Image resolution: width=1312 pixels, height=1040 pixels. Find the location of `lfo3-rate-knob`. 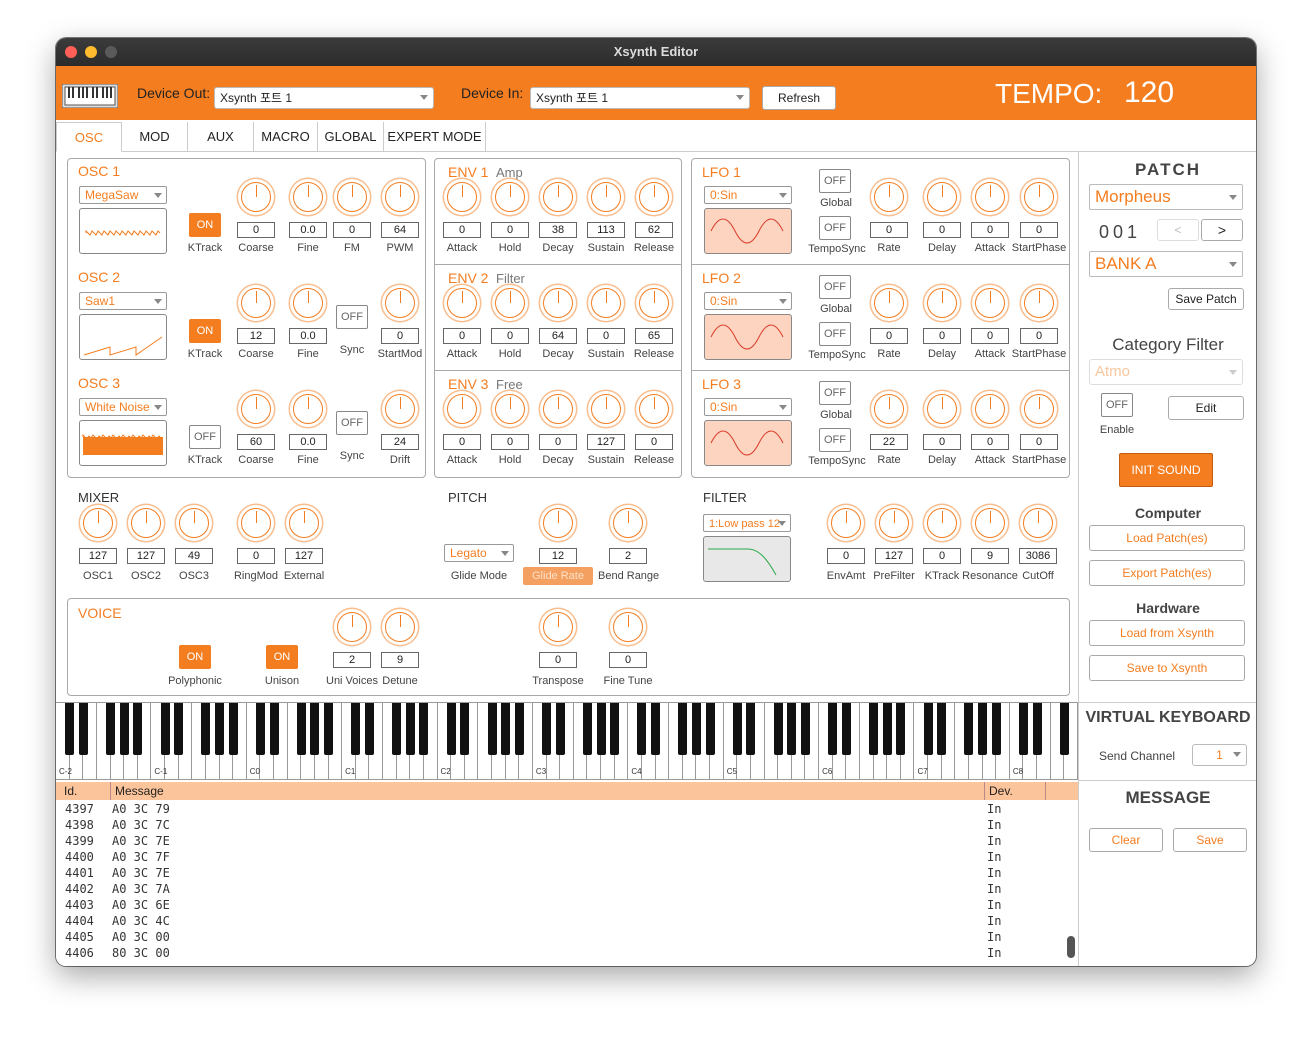

lfo3-rate-knob is located at coordinates (889, 409).